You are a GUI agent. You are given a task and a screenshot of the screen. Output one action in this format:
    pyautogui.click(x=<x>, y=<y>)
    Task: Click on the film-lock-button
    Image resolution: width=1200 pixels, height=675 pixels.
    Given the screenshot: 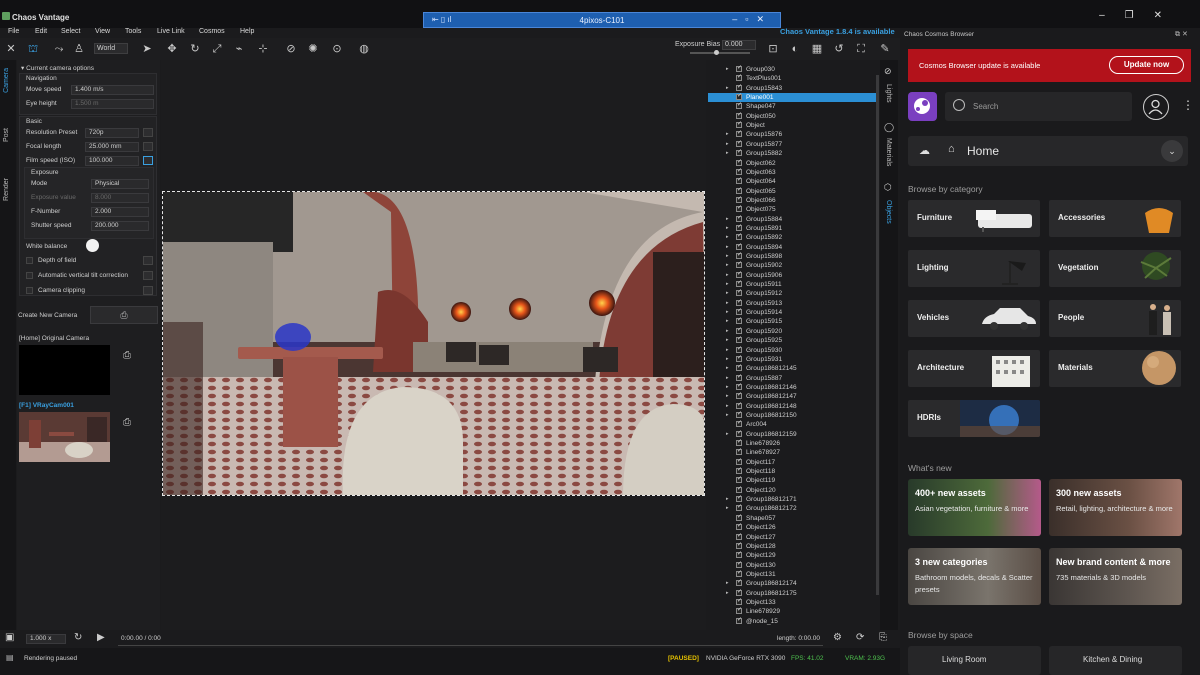 What is the action you would take?
    pyautogui.click(x=148, y=160)
    